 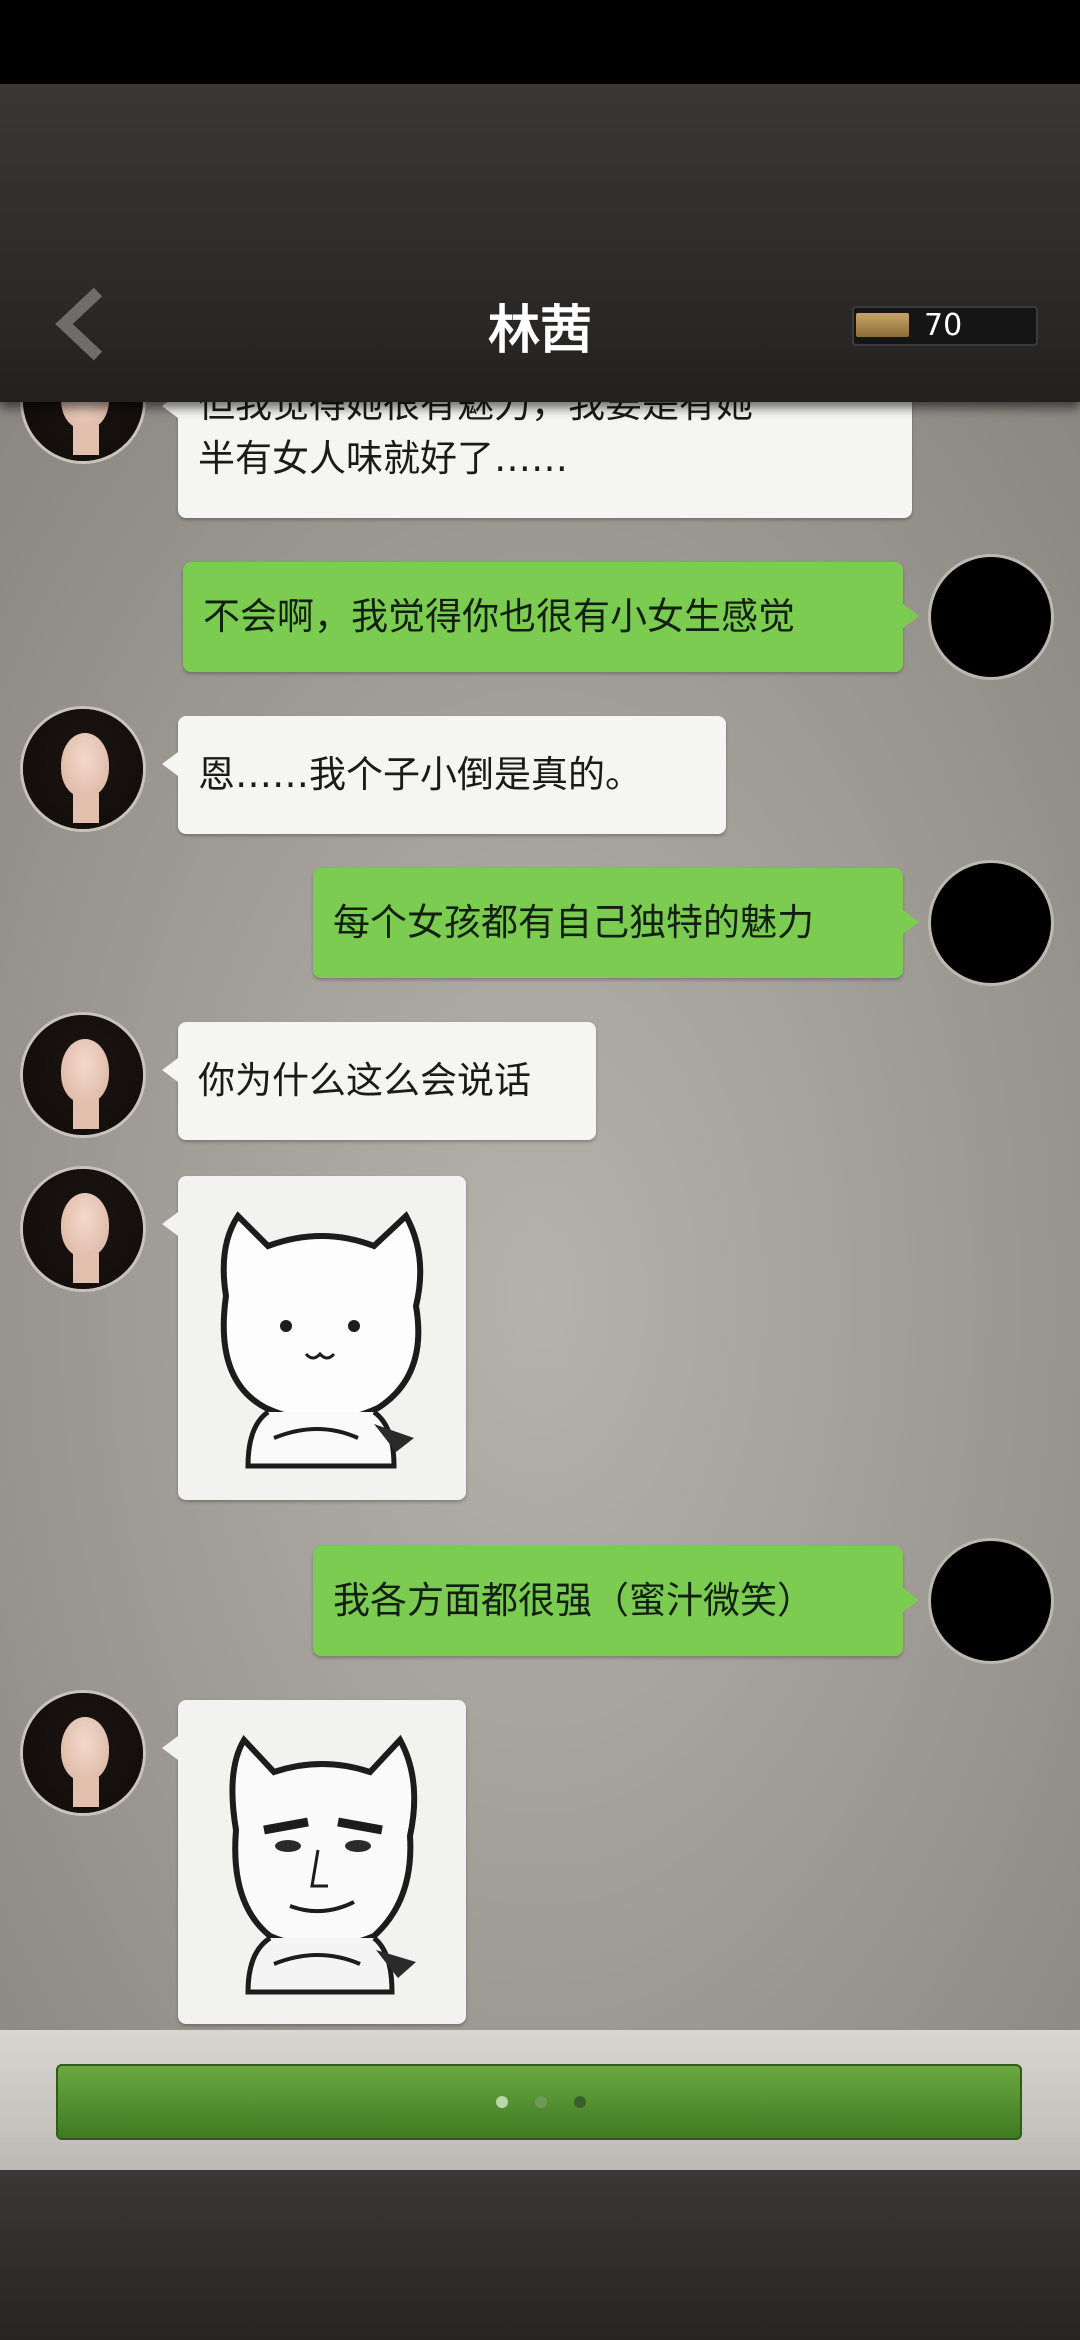 I want to click on status-bar, so click(x=540, y=42).